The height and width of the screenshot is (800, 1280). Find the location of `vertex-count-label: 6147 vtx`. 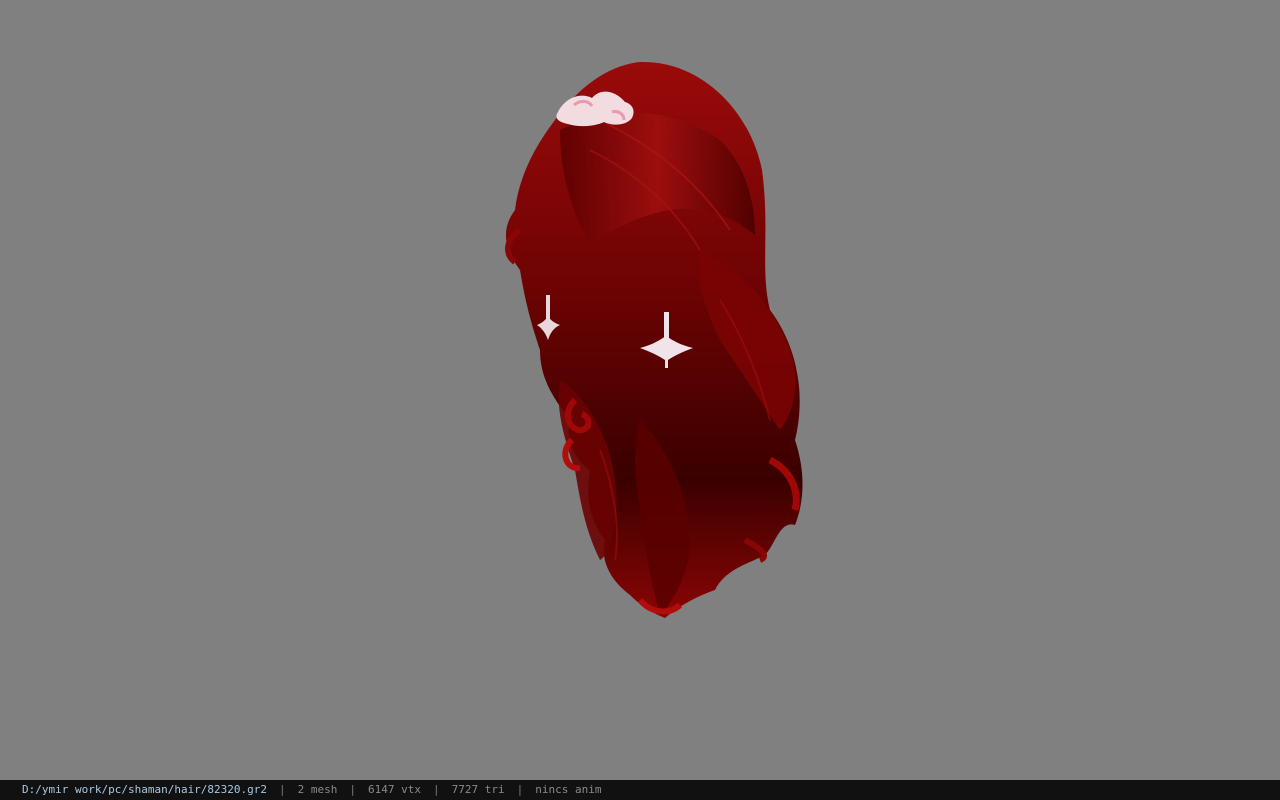

vertex-count-label: 6147 vtx is located at coordinates (395, 789).